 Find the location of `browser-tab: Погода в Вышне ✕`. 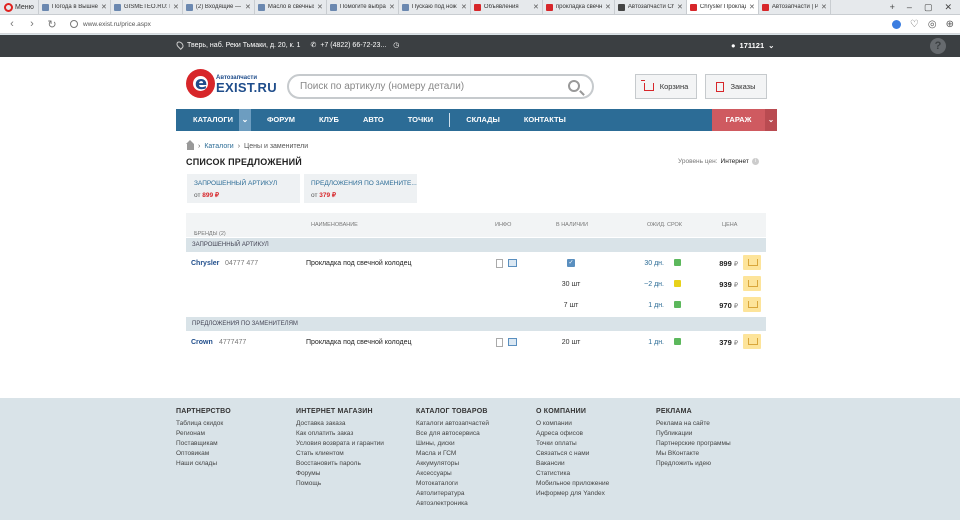

browser-tab: Погода в Вышне ✕ is located at coordinates (75, 7).